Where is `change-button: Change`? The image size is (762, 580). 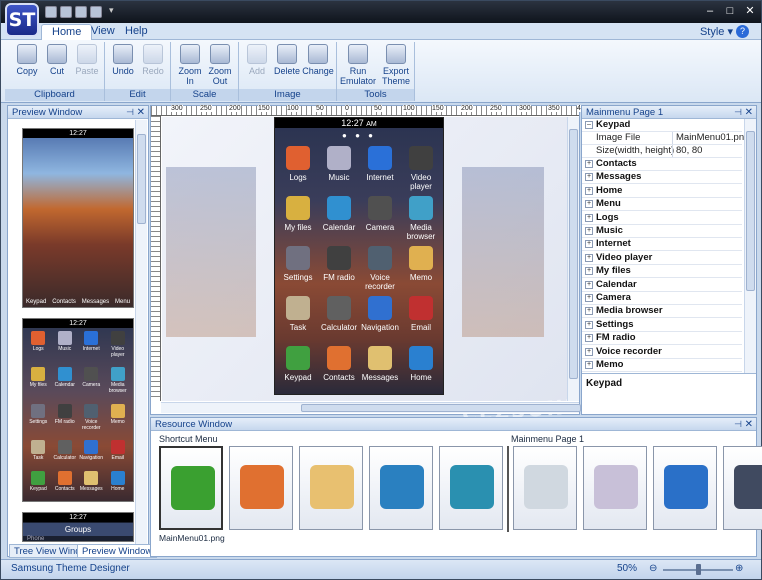 change-button: Change is located at coordinates (318, 60).